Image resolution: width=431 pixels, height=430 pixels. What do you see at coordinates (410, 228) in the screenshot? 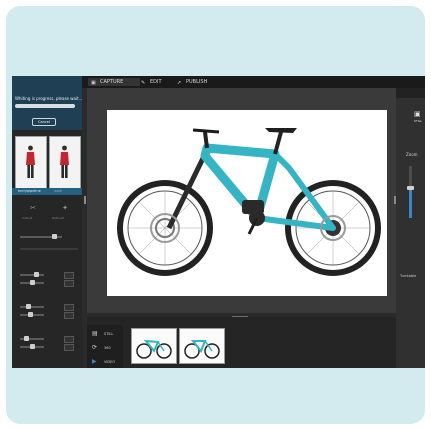
I see `right-panel: ▣ STILL Zoom Turntable` at bounding box center [410, 228].